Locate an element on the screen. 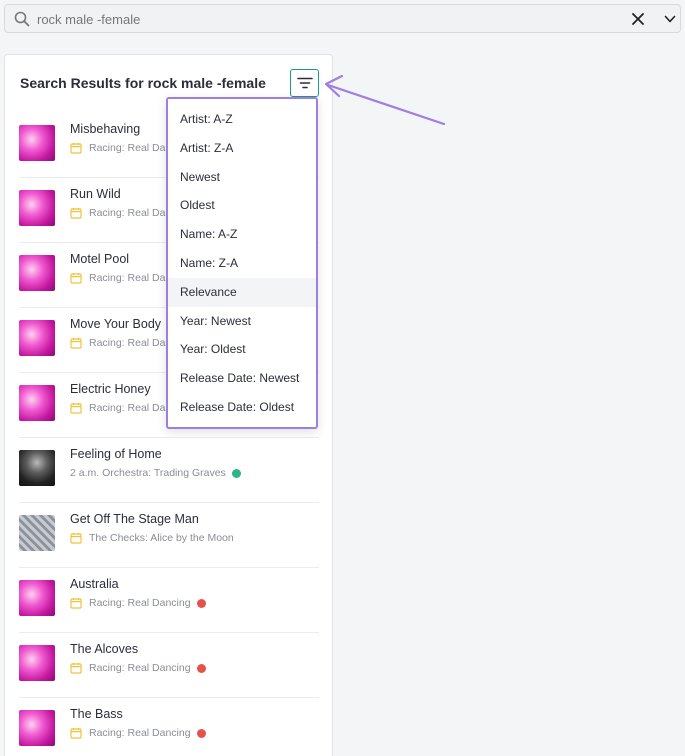  annotation-arrow-icon is located at coordinates (385, 100).